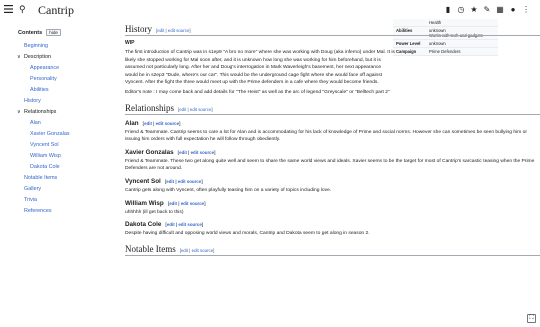 This screenshot has height=327, width=540. I want to click on toc-item-label: Gallery, so click(33, 189).